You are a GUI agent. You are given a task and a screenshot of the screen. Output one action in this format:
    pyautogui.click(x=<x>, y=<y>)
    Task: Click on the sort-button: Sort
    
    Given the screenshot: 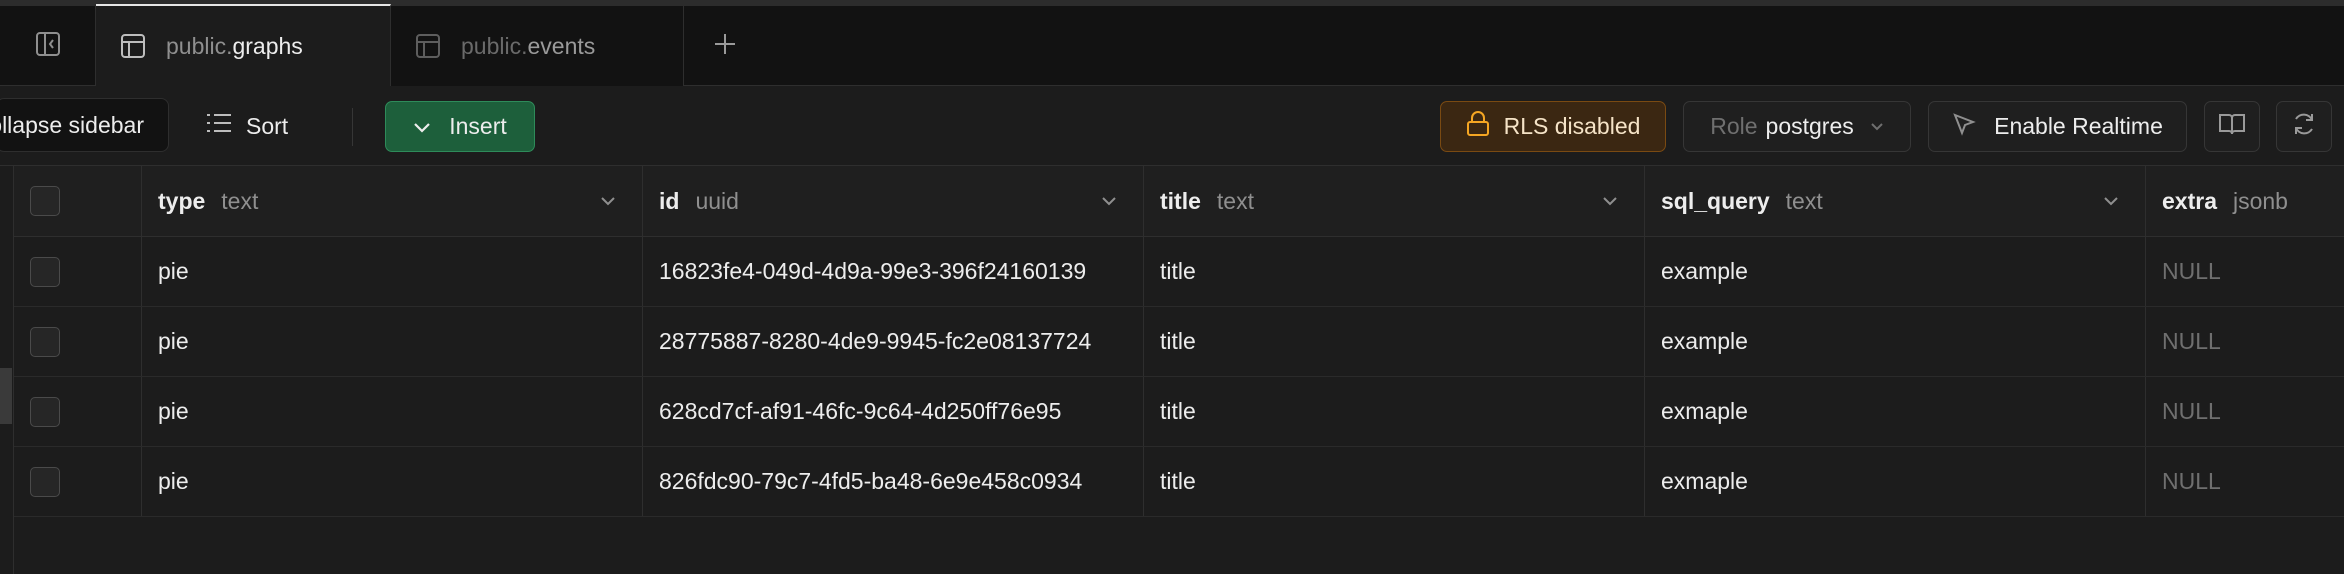 What is the action you would take?
    pyautogui.click(x=247, y=126)
    